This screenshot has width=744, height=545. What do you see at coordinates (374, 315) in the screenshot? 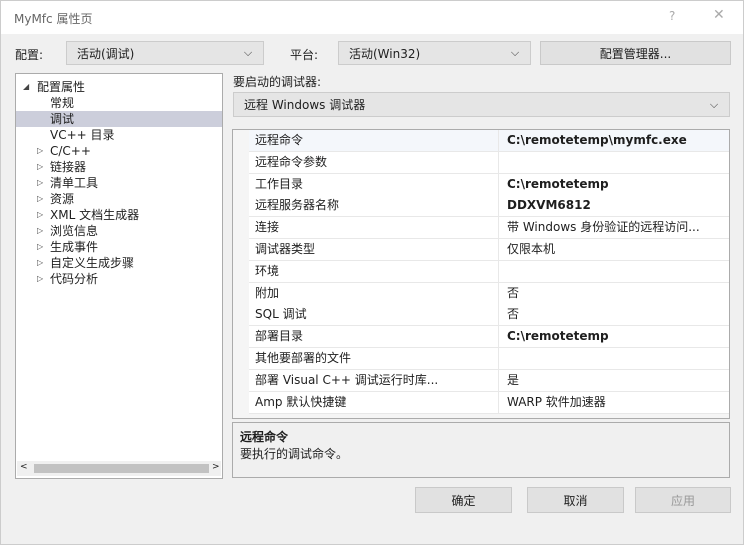
I see `property-name: SQL 调试` at bounding box center [374, 315].